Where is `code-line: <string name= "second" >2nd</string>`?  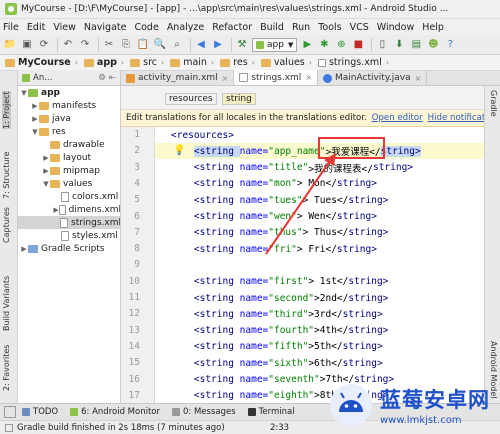 code-line: <string name= "second" >2nd</string> is located at coordinates (319, 298).